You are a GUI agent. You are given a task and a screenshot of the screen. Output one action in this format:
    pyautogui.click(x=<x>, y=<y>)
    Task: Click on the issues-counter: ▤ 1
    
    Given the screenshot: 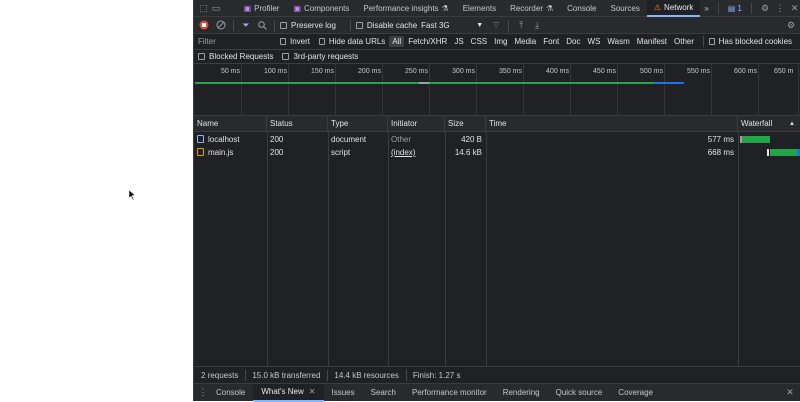 What is the action you would take?
    pyautogui.click(x=735, y=8)
    